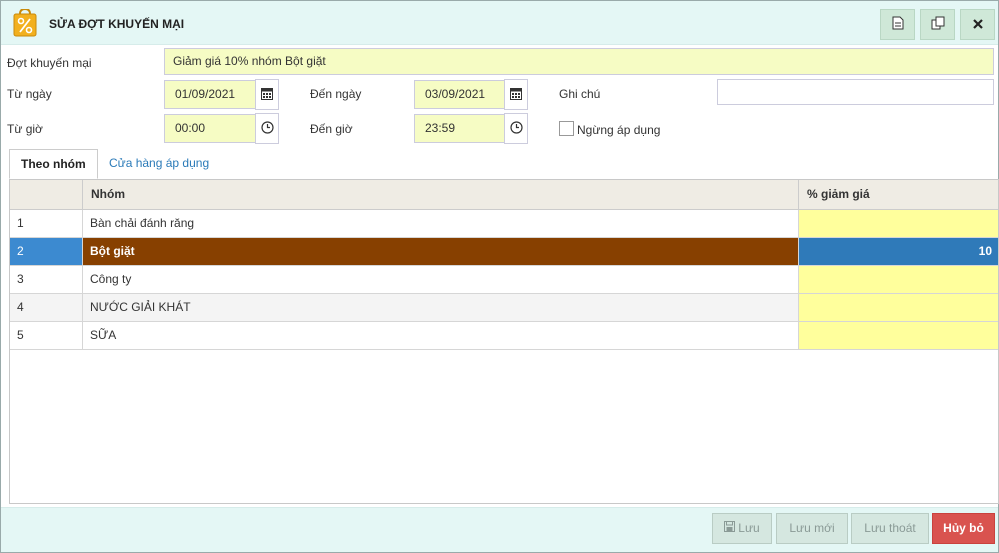 Image resolution: width=999 pixels, height=553 pixels. What do you see at coordinates (749, 528) in the screenshot?
I see `save-label: Lưu` at bounding box center [749, 528].